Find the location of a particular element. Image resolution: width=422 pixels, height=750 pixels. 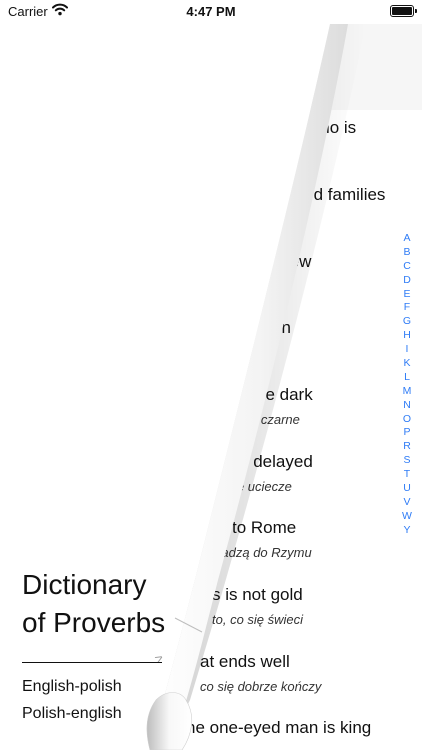

proverb-english: he dark is located at coordinates (284, 394).